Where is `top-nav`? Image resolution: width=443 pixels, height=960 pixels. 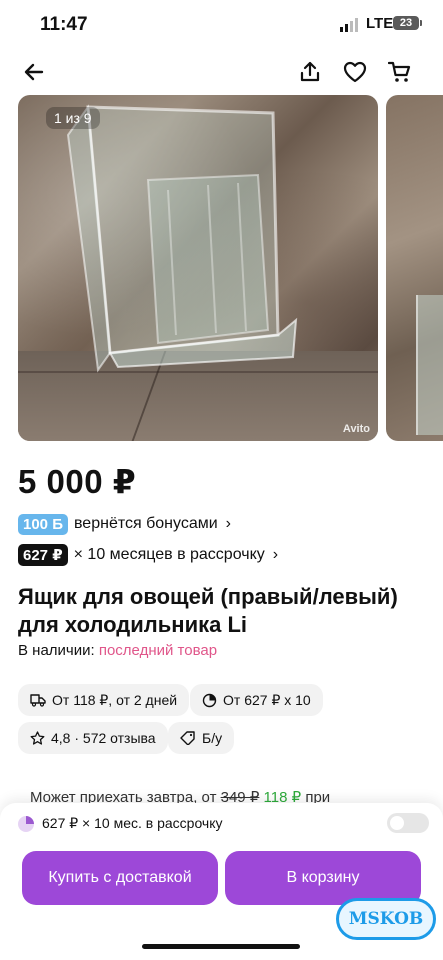 top-nav is located at coordinates (221, 72).